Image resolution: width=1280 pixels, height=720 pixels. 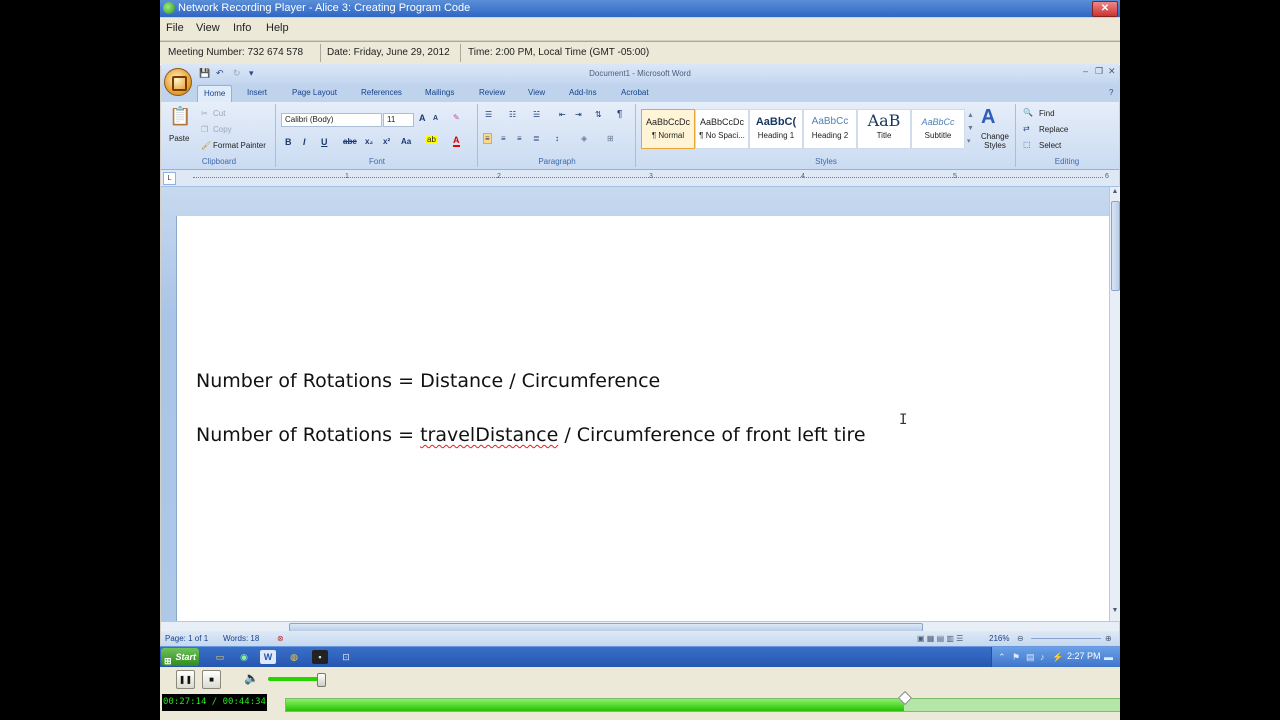 I want to click on taskbar-app-icon: ◉, so click(x=244, y=657).